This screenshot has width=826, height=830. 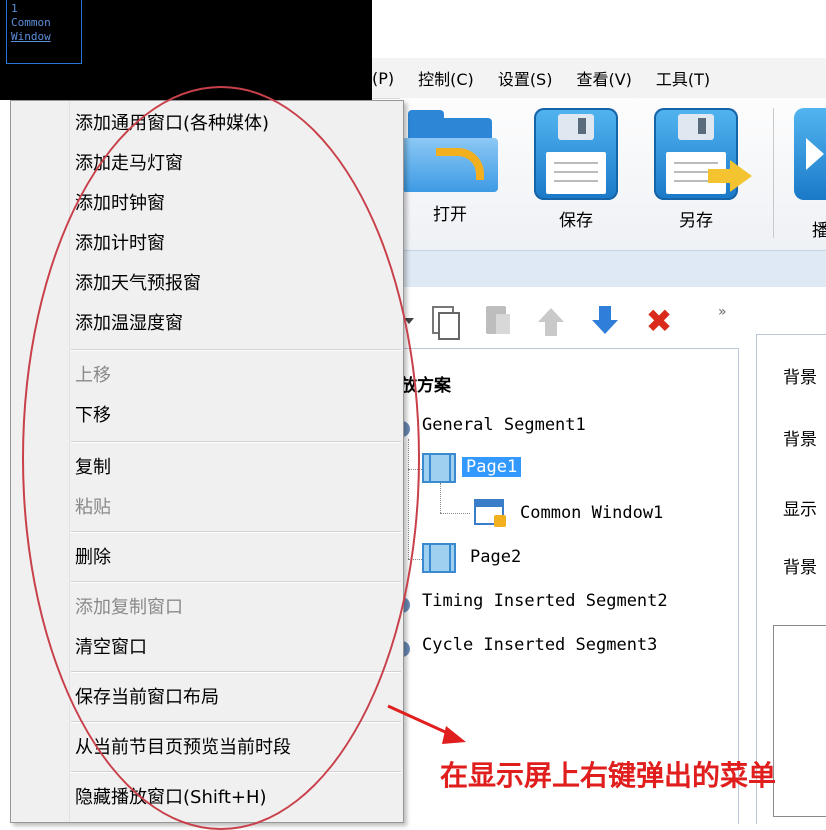 I want to click on menu-item-view: 查看(V), so click(x=603, y=78).